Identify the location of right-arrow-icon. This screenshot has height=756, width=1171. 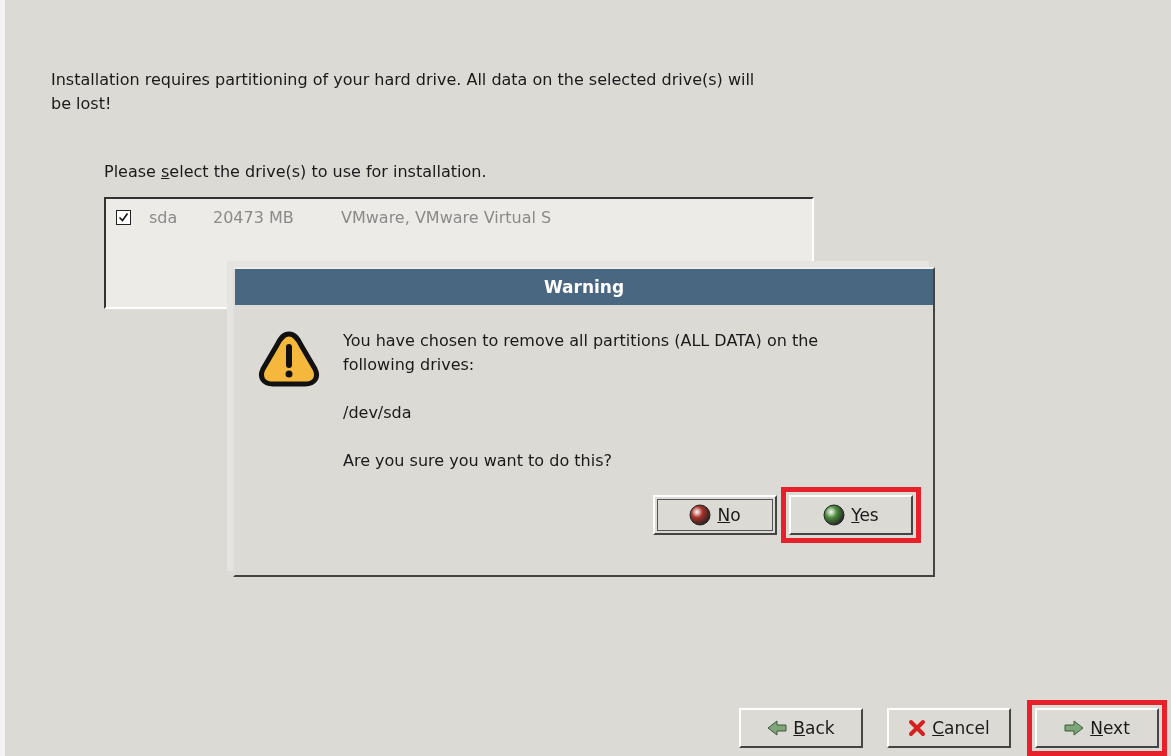
(1074, 728).